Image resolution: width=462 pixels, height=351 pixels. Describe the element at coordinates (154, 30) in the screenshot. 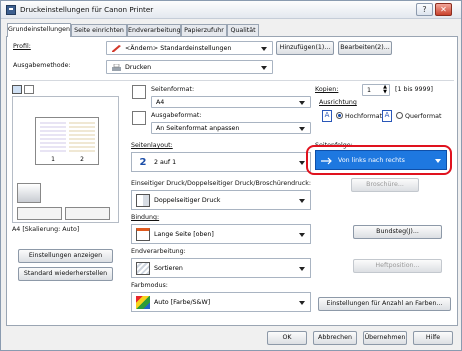

I see `tab-finishing: Endverarbeitung` at that location.